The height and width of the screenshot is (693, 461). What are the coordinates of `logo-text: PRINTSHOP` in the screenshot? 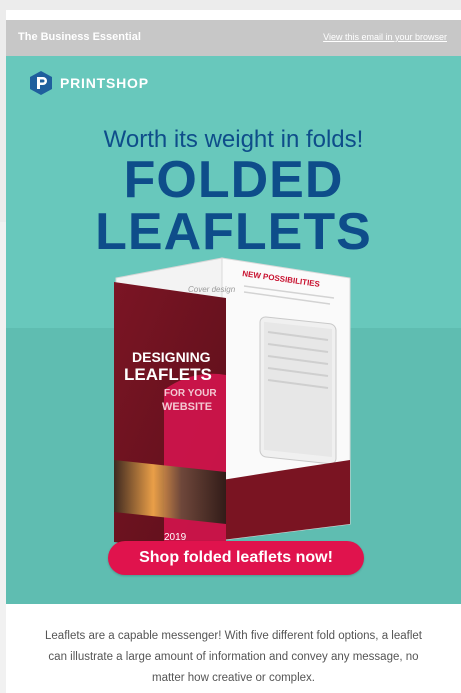 It's located at (104, 83).